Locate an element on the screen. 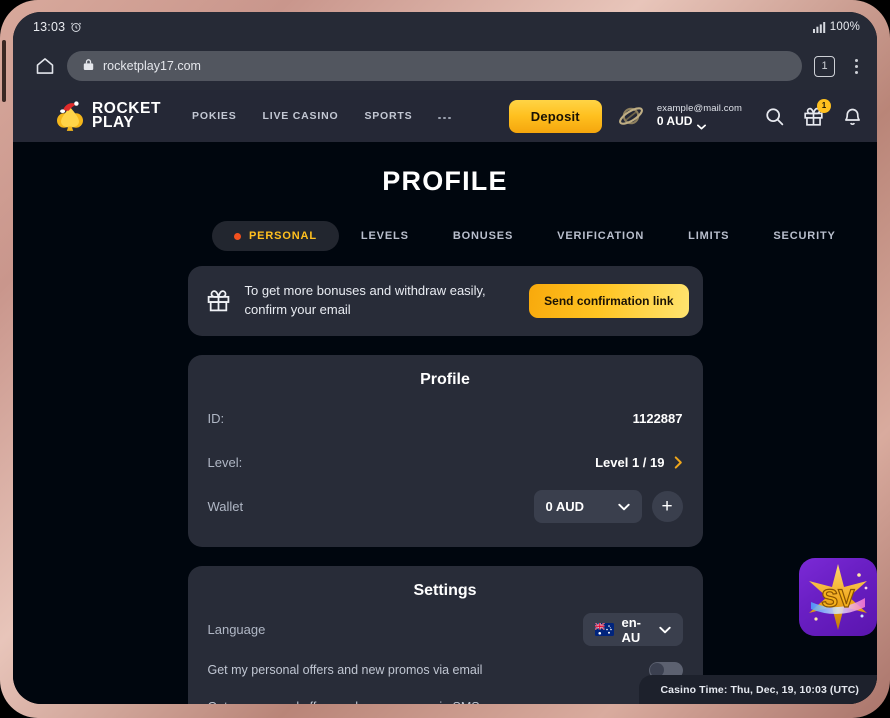 Image resolution: width=890 pixels, height=718 pixels. device-side-button is located at coordinates (4, 71).